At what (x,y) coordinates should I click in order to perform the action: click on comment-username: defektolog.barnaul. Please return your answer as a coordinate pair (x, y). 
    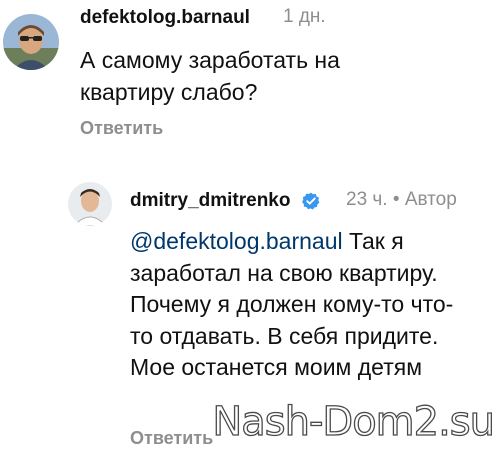
    Looking at the image, I should click on (165, 18).